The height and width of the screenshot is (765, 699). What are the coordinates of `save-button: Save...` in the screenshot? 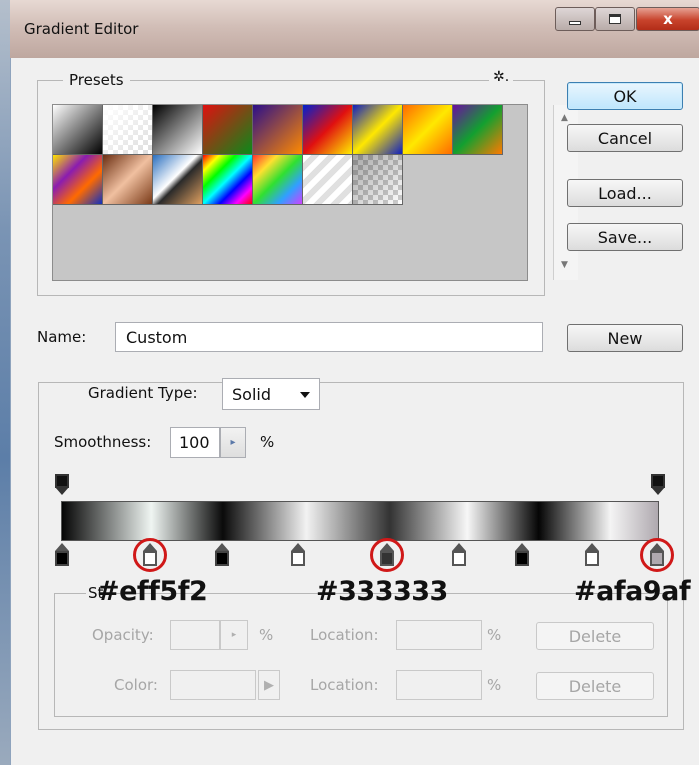 It's located at (625, 237).